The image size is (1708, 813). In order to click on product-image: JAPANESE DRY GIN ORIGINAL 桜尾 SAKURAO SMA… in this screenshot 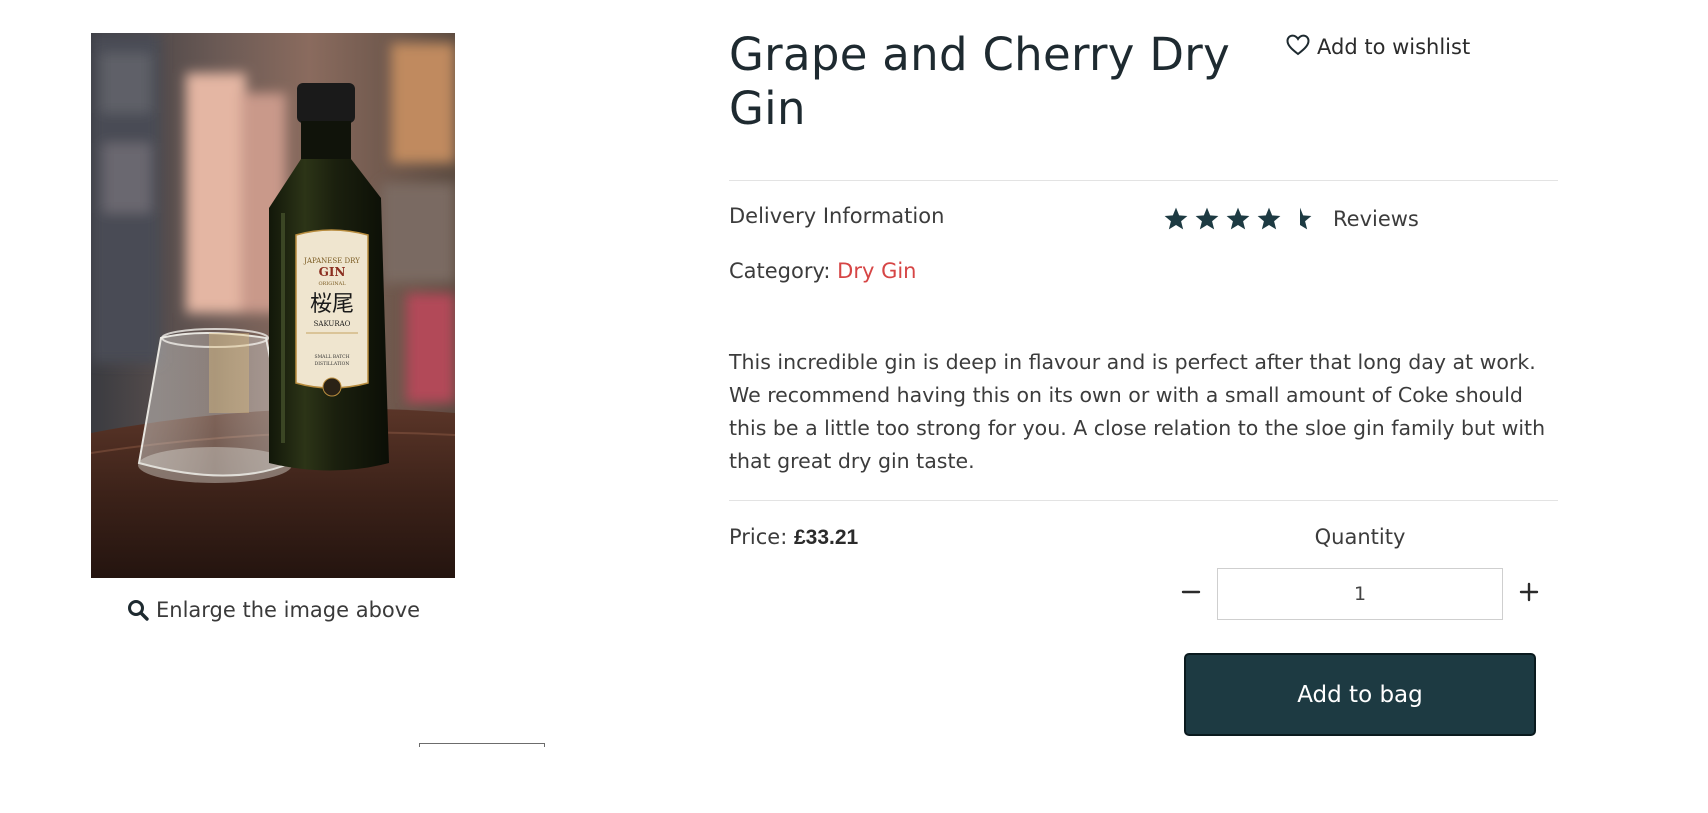, I will do `click(273, 305)`.